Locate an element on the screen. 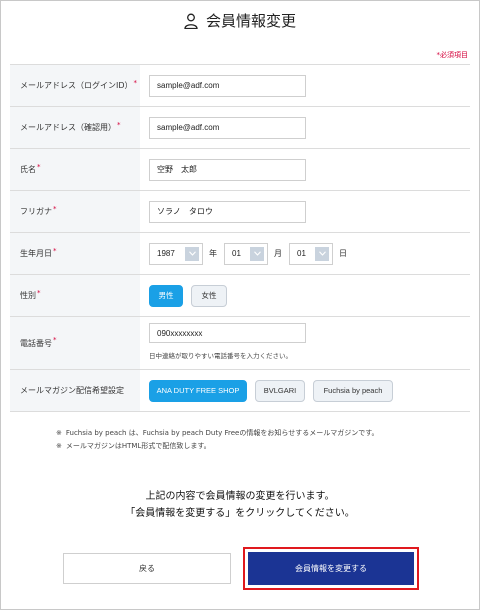  phone-row: 電話番号 * 090xxxxxxxx 日中連絡が取りやすい電話番号を入力ください。 is located at coordinates (240, 343).